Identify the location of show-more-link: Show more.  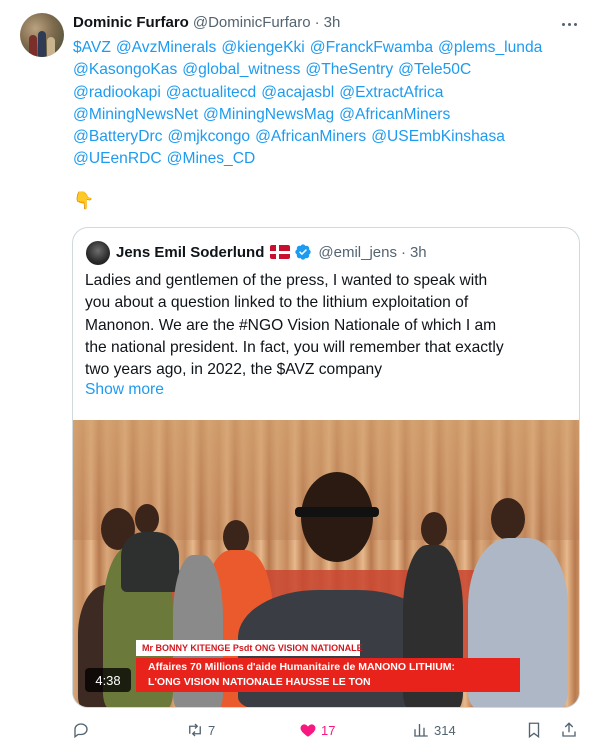
(124, 390).